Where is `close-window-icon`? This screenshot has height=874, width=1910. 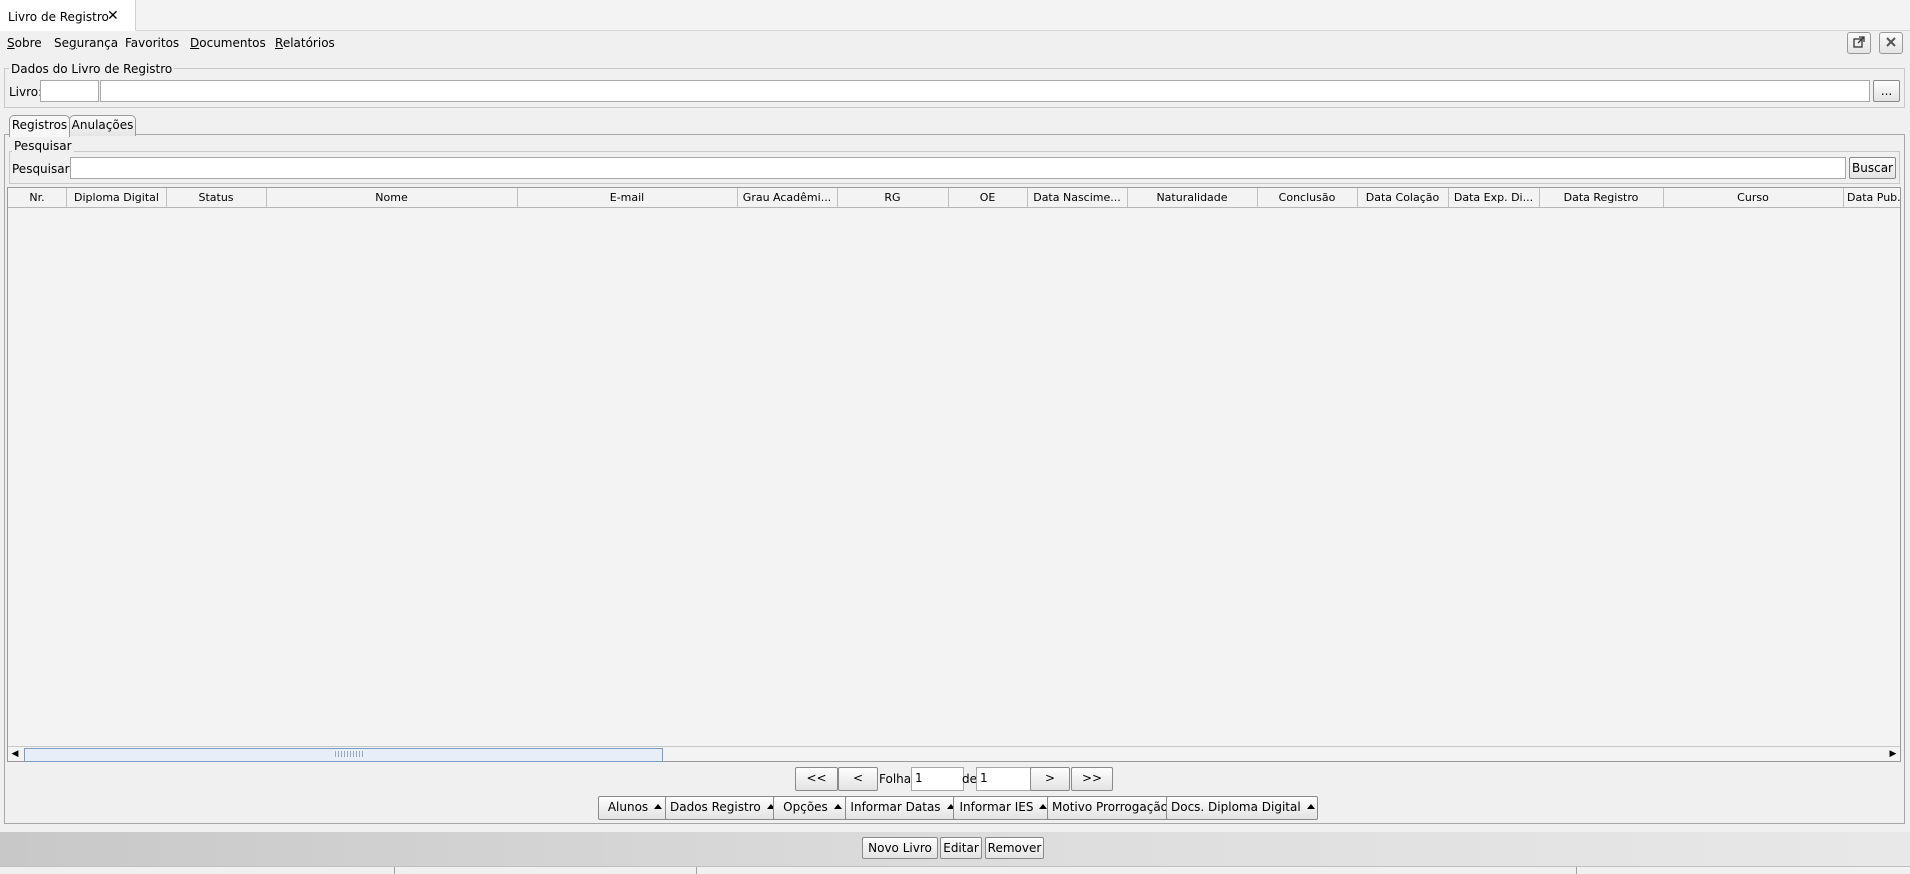
close-window-icon is located at coordinates (1891, 43).